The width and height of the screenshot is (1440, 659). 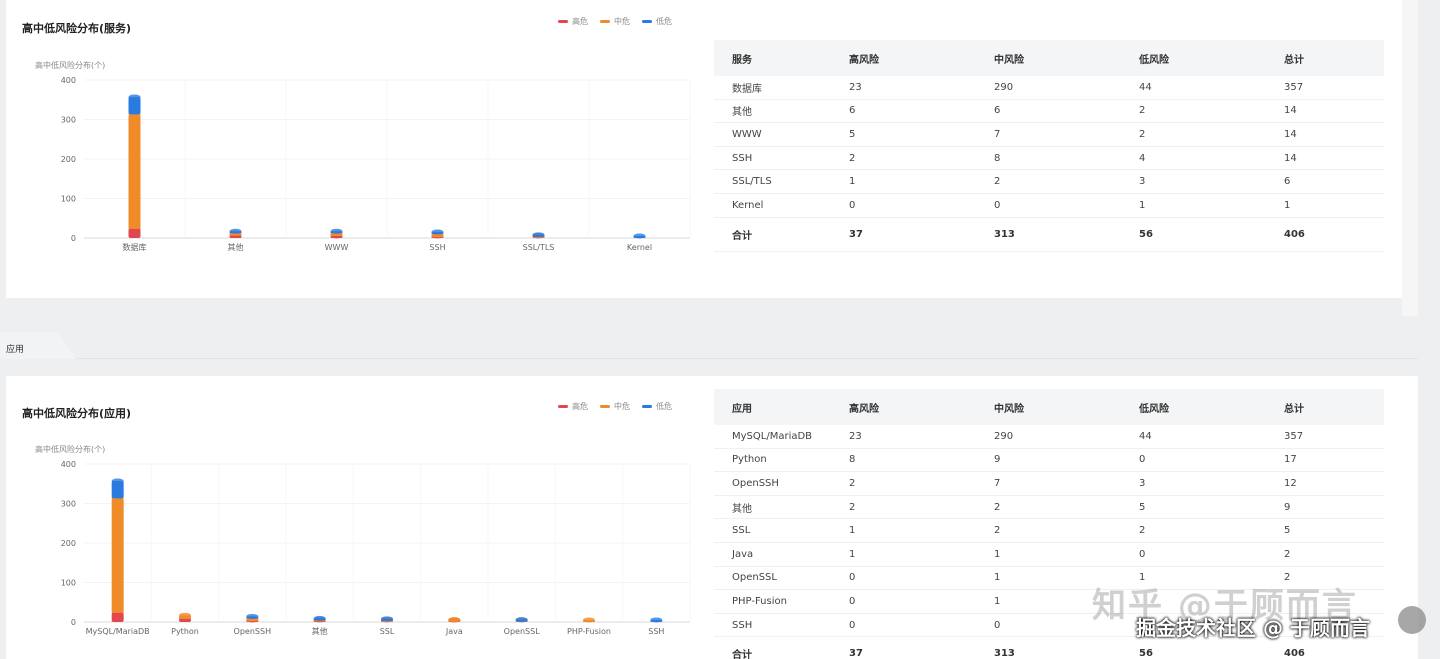 What do you see at coordinates (185, 631) in the screenshot?
I see `x-tick-label: Python` at bounding box center [185, 631].